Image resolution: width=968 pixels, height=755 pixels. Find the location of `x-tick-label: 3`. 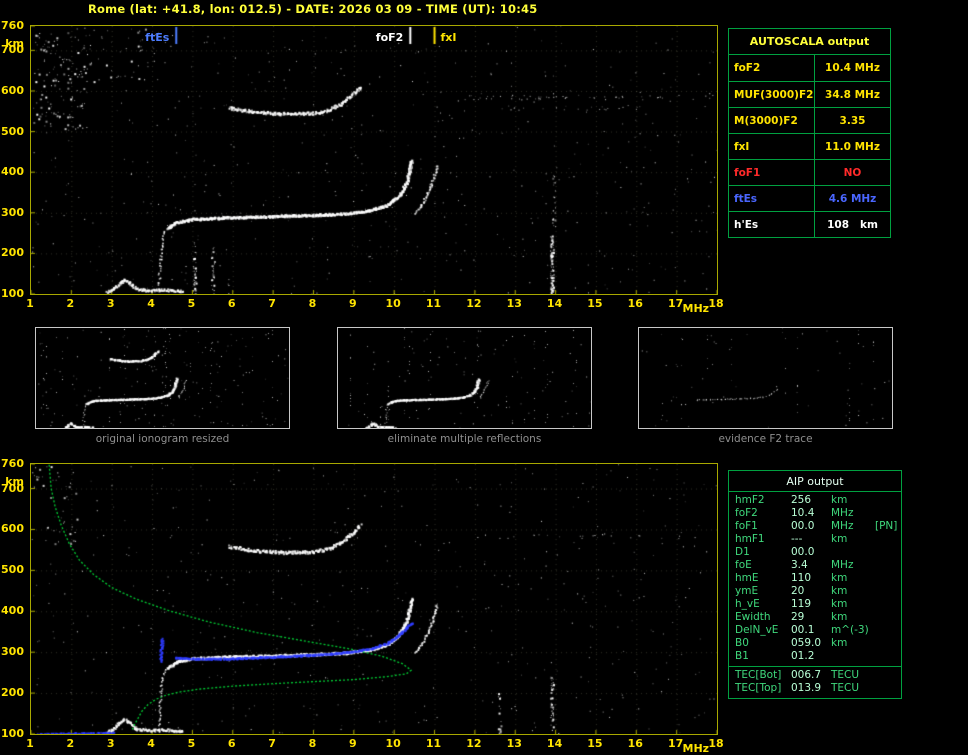

x-tick-label: 3 is located at coordinates (110, 303).